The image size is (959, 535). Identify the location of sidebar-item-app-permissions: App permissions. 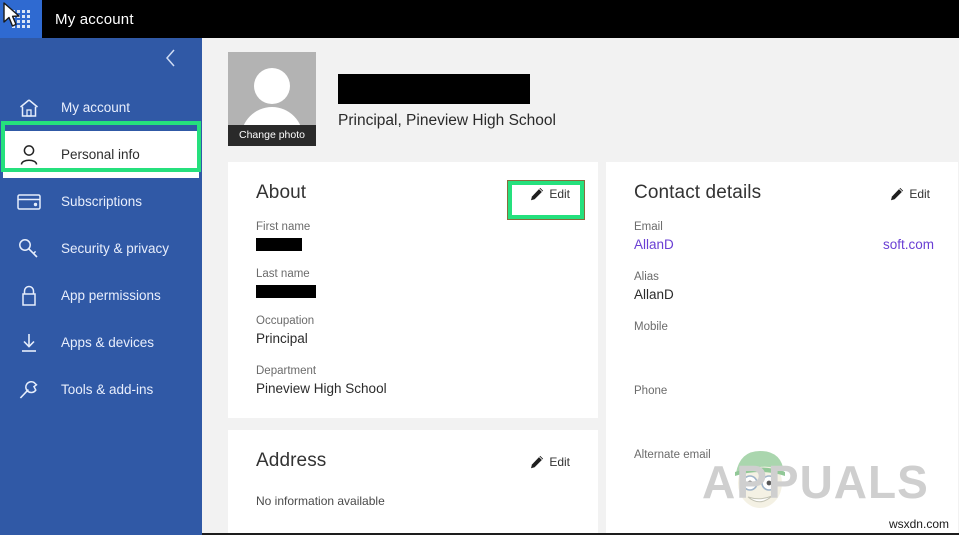
(101, 295).